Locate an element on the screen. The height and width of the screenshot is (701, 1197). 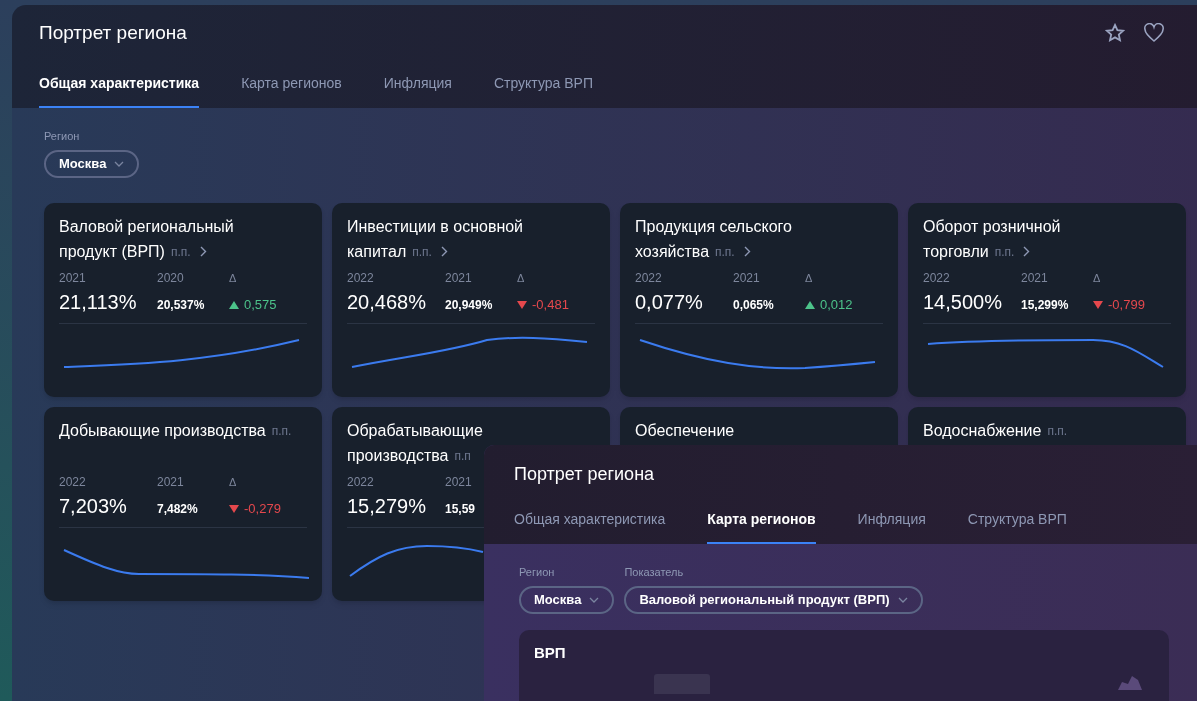
current-value: 14,500% is located at coordinates (963, 302).